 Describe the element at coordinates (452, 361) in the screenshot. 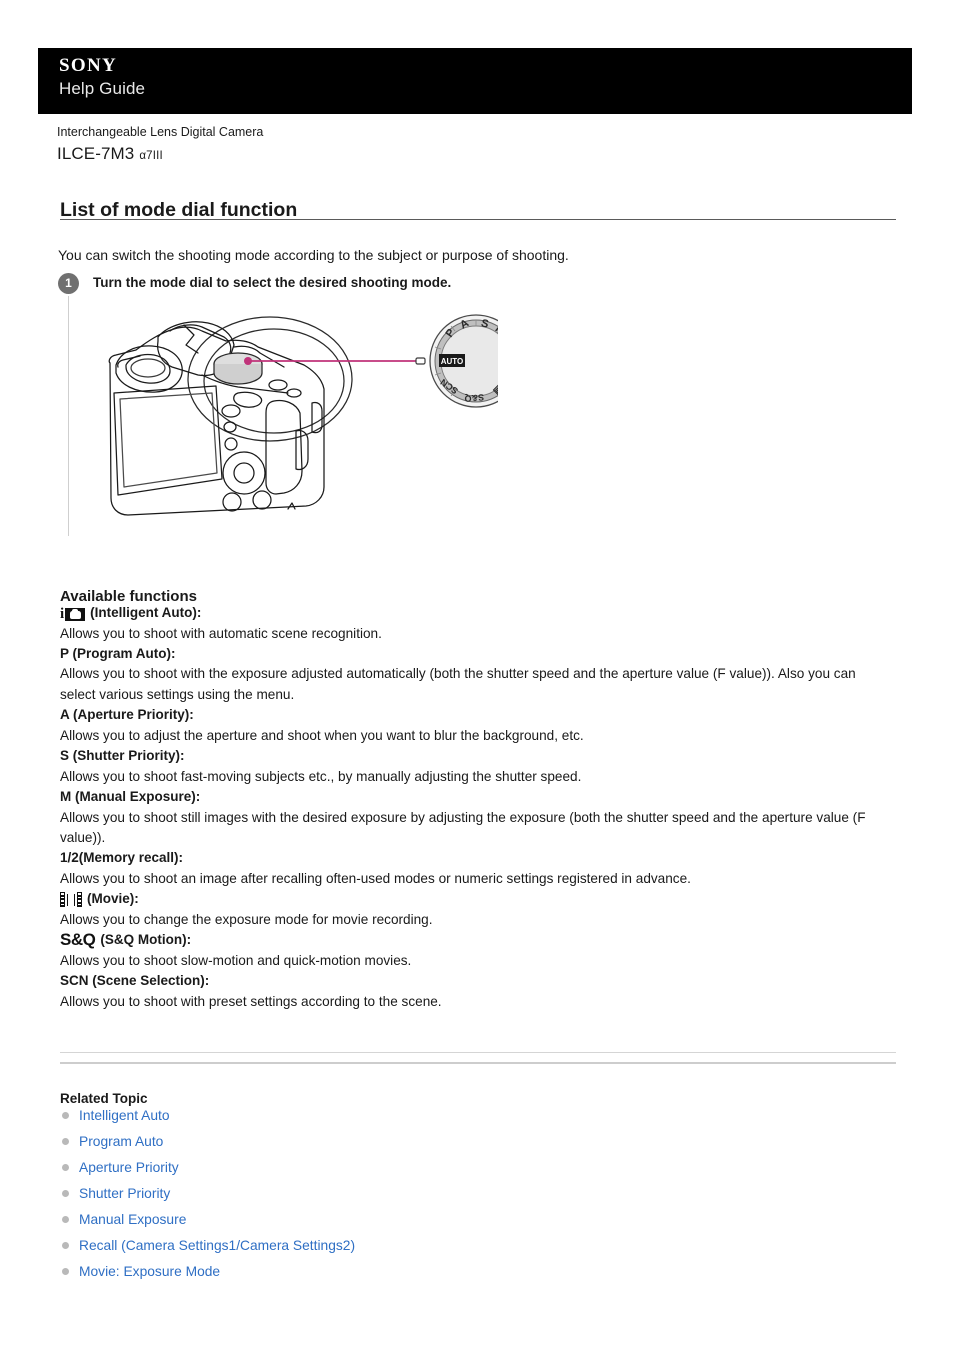

I see `svg-text: AUTO` at that location.